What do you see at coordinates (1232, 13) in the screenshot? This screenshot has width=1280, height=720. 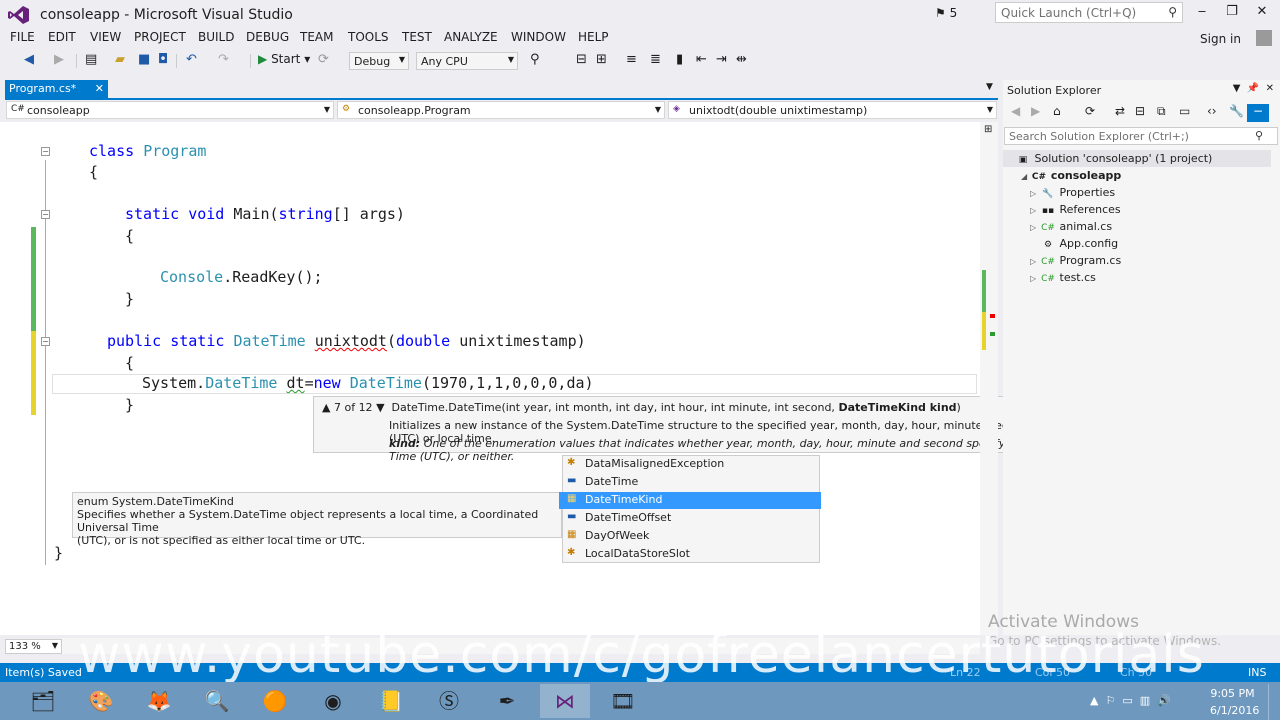 I see `maximize-button: ❐` at bounding box center [1232, 13].